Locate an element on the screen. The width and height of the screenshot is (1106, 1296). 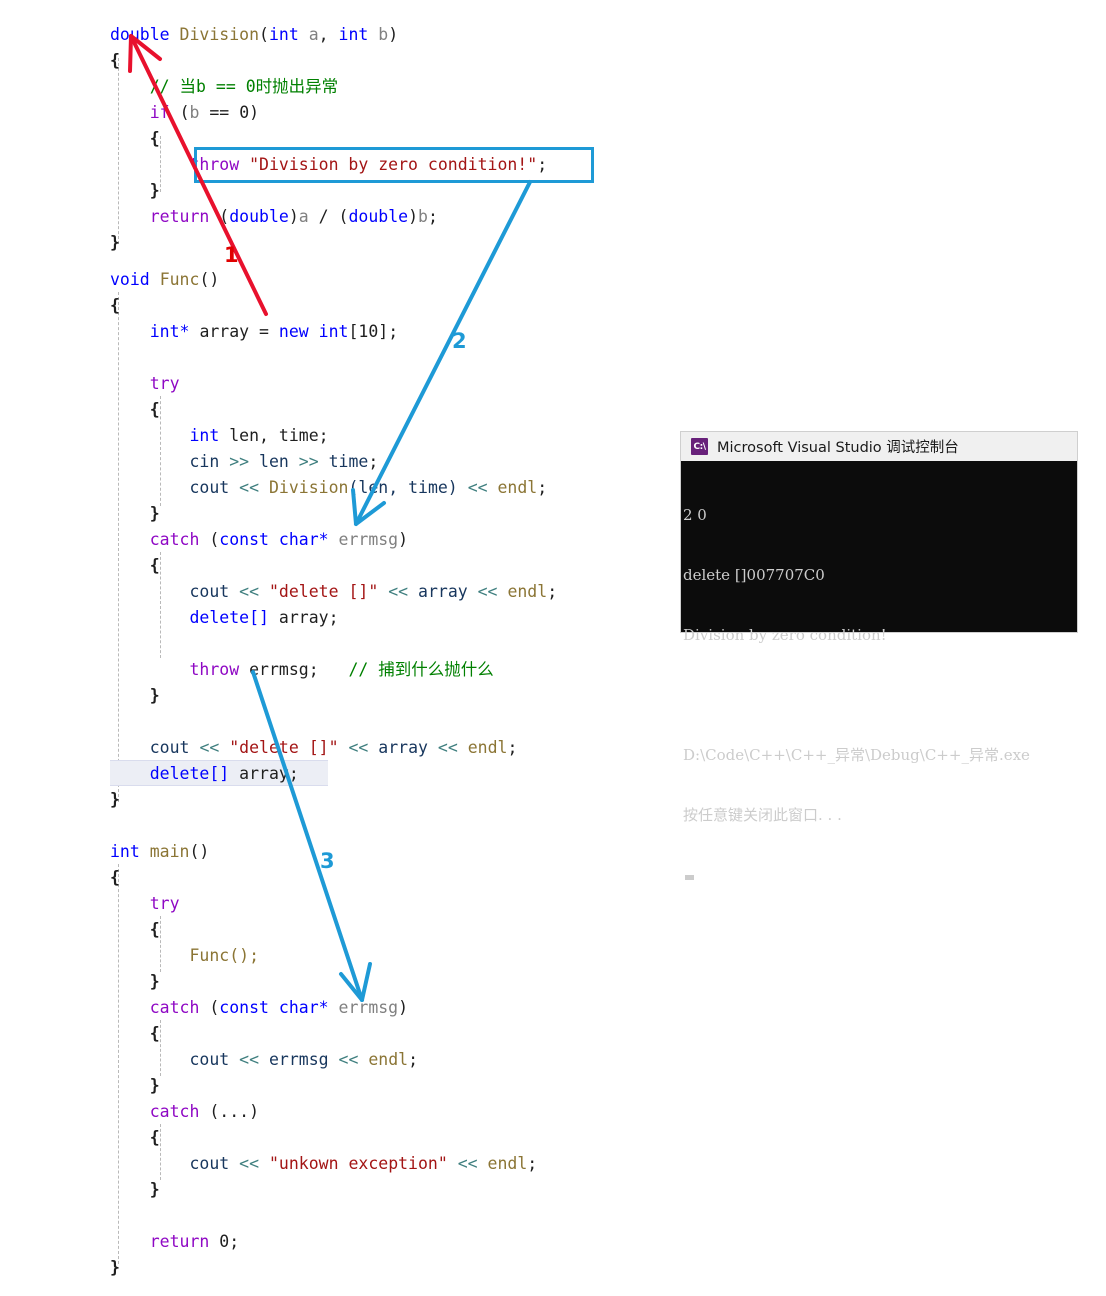
token-punct: ) is located at coordinates (254, 112).